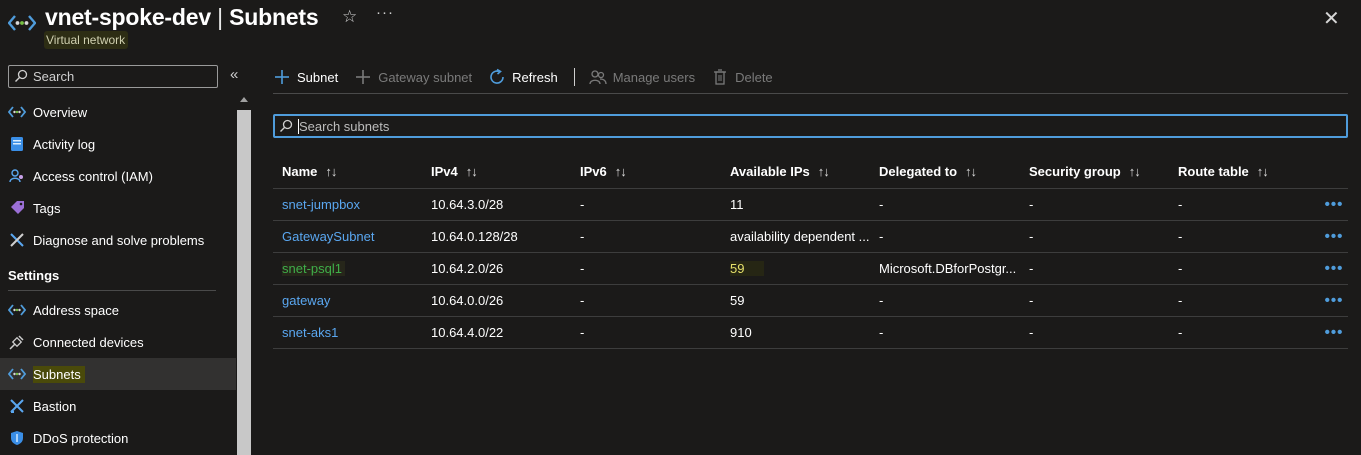 The height and width of the screenshot is (455, 1361). What do you see at coordinates (497, 77) in the screenshot?
I see `refresh-icon` at bounding box center [497, 77].